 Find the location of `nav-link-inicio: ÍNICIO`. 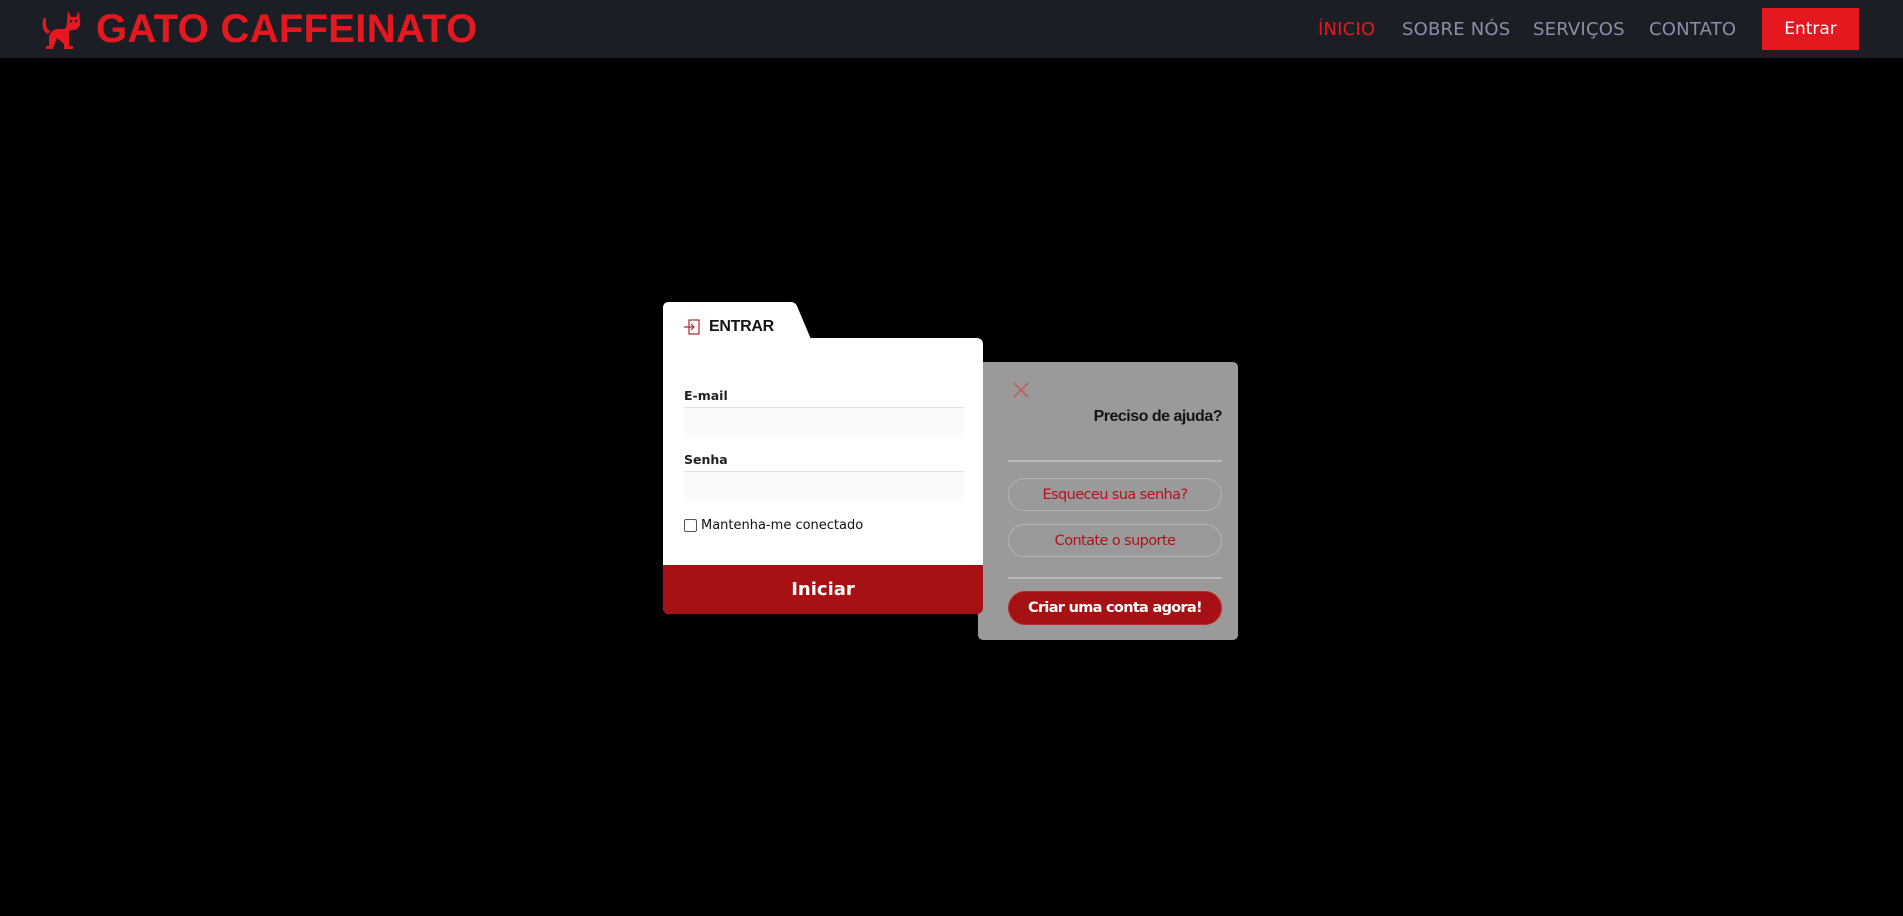

nav-link-inicio: ÍNICIO is located at coordinates (1346, 29).